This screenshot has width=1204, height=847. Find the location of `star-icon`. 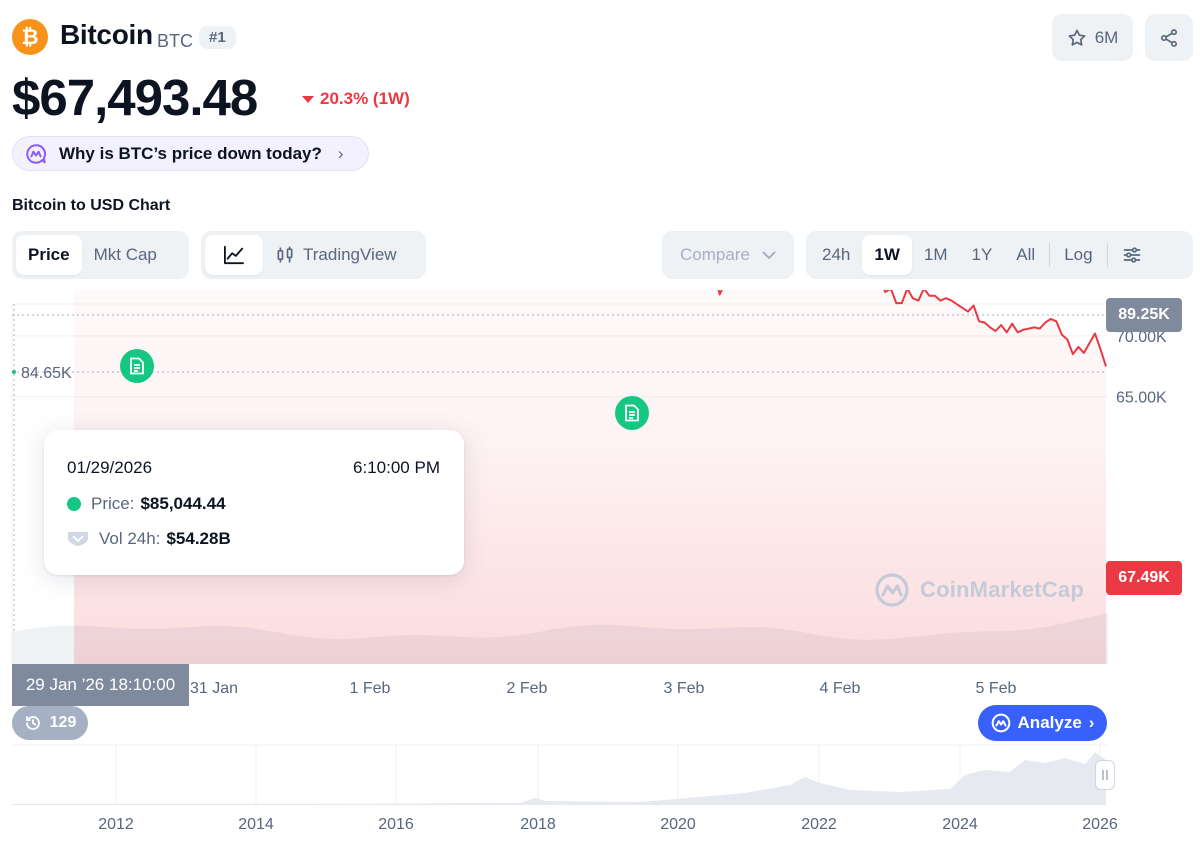

star-icon is located at coordinates (1077, 37).